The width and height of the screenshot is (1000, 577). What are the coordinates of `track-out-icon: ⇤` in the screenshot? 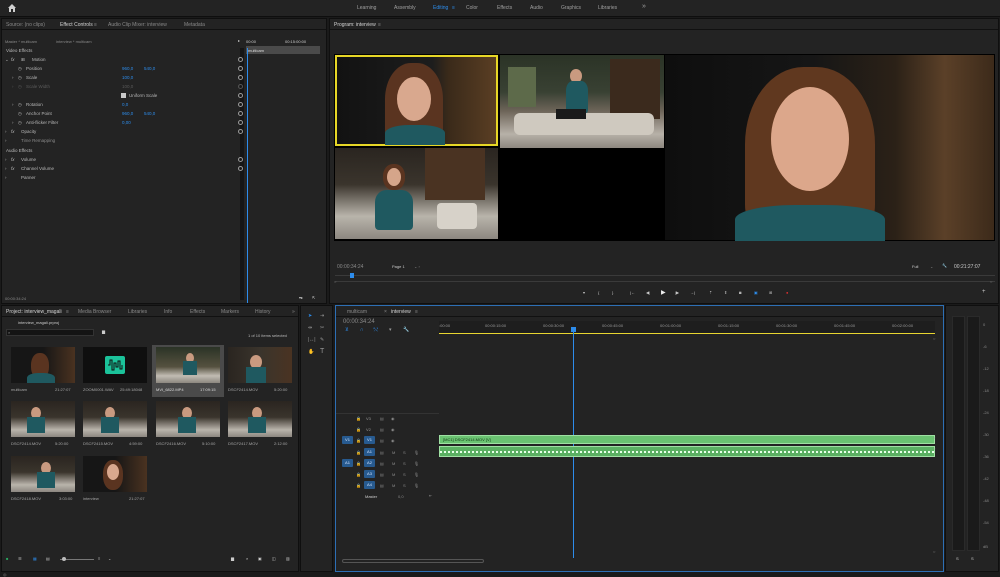 It's located at (430, 495).